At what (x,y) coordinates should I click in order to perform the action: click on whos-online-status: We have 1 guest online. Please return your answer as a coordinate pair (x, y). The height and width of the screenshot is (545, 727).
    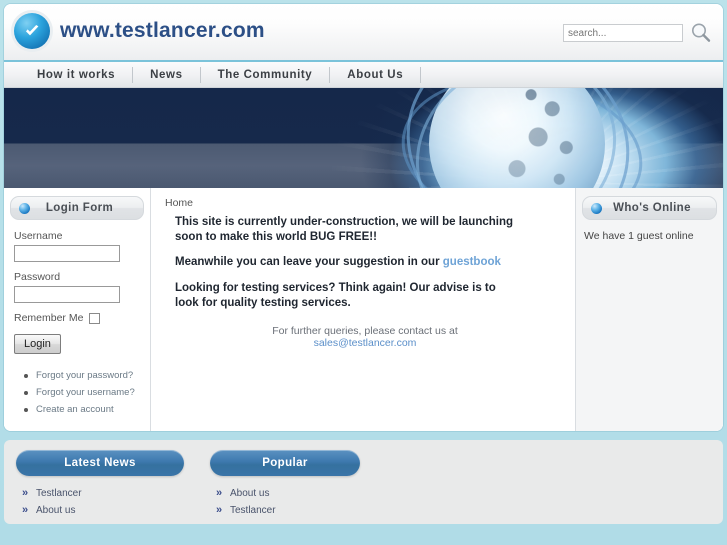
    Looking at the image, I should click on (639, 236).